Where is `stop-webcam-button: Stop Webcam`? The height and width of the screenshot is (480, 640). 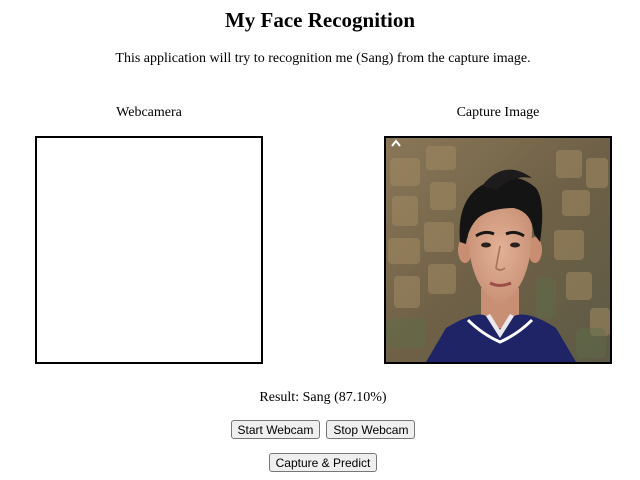 stop-webcam-button: Stop Webcam is located at coordinates (371, 429).